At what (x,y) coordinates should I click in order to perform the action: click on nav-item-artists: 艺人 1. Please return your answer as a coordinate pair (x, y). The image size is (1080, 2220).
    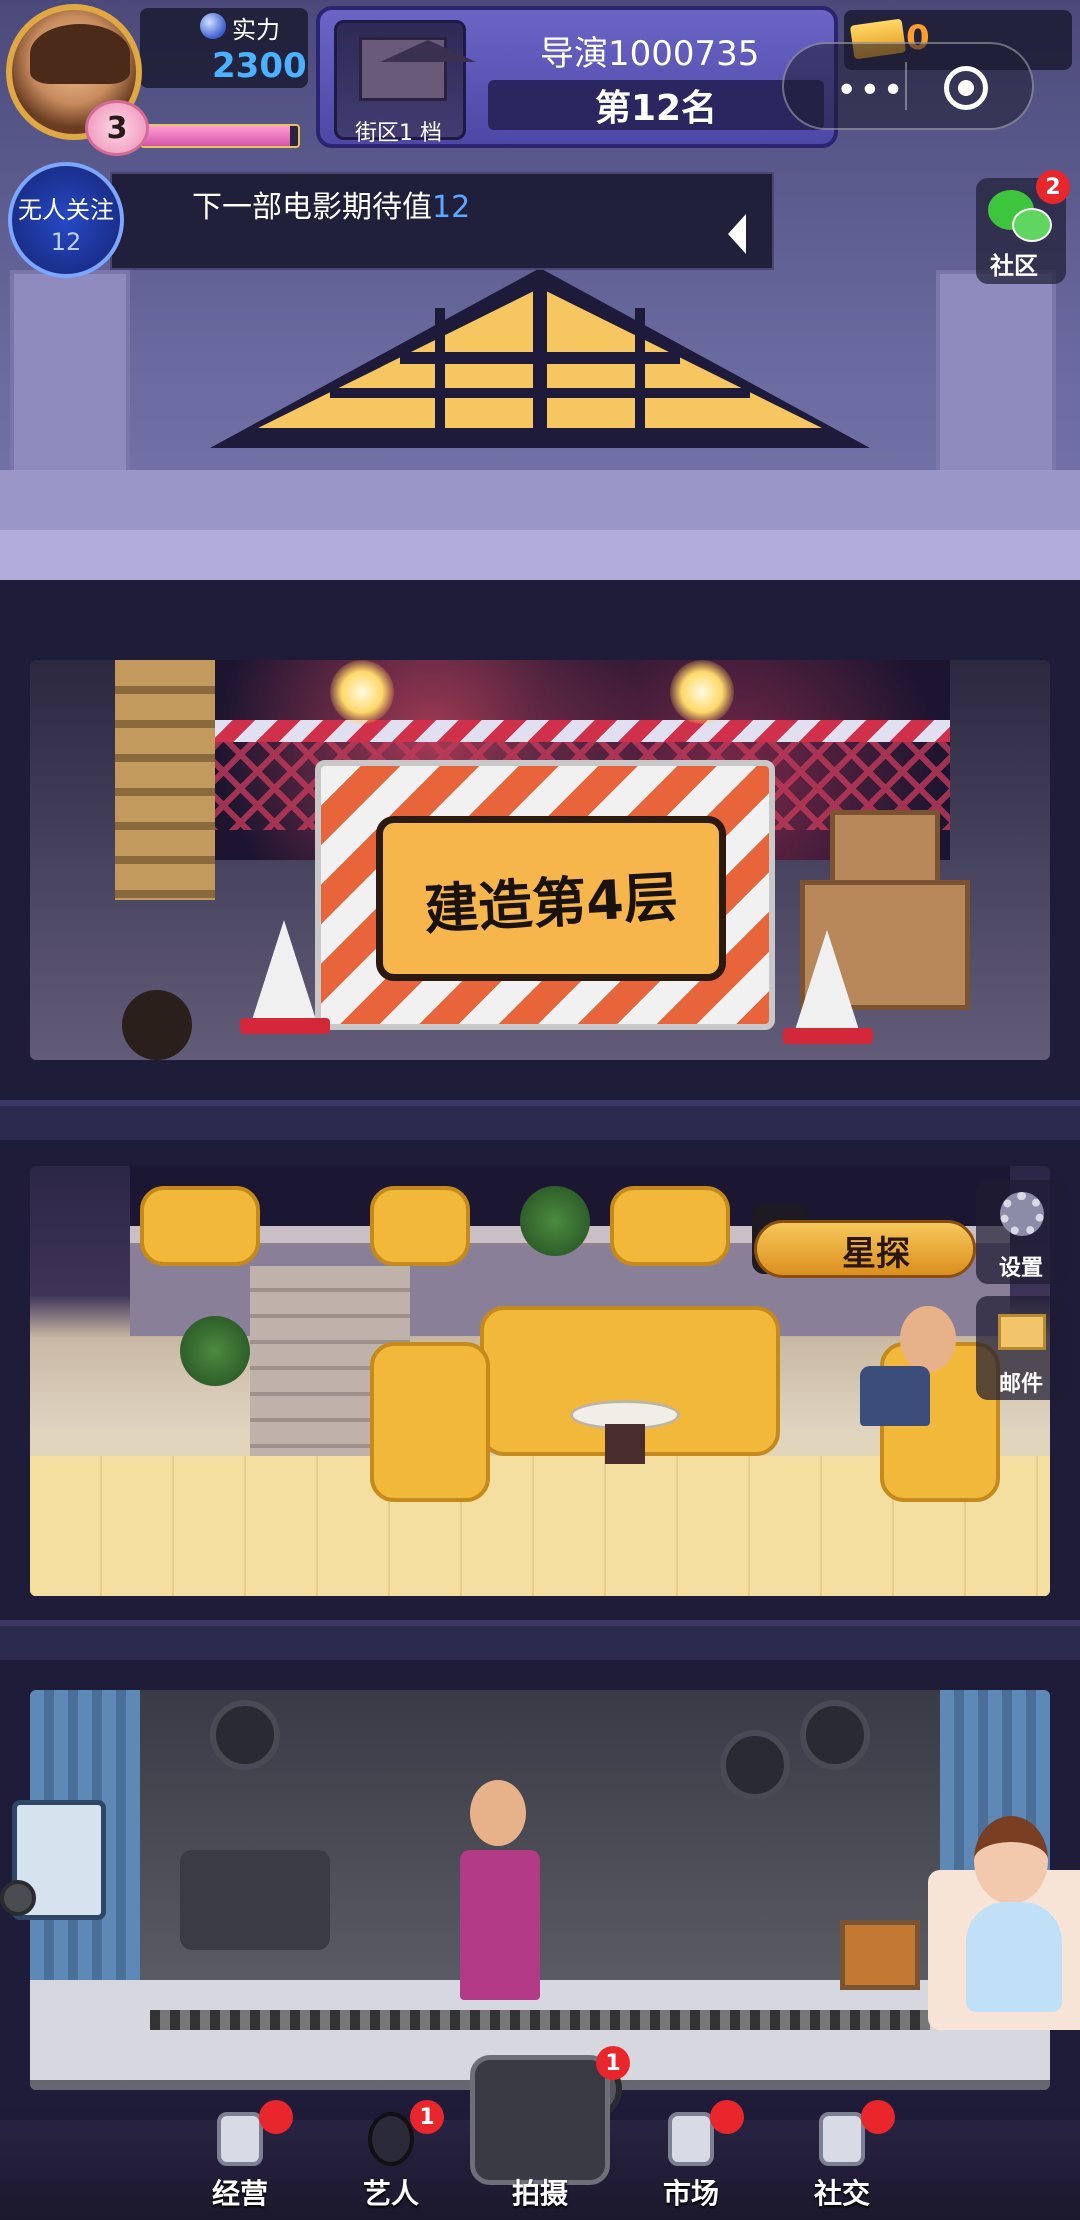
    Looking at the image, I should click on (391, 2160).